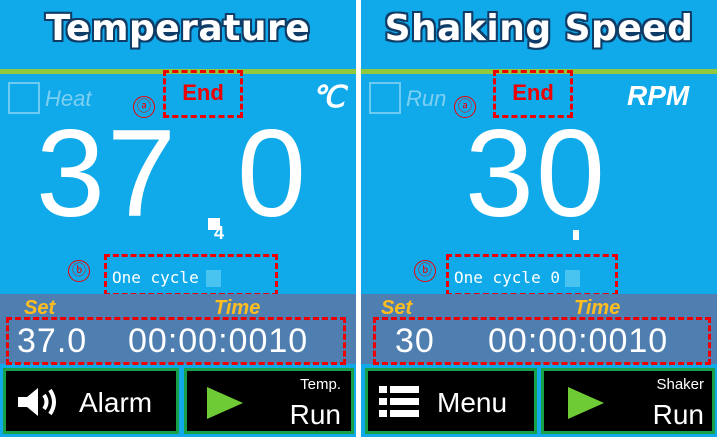 This screenshot has width=717, height=437. Describe the element at coordinates (272, 174) in the screenshot. I see `temperature-value-dec: 0` at that location.